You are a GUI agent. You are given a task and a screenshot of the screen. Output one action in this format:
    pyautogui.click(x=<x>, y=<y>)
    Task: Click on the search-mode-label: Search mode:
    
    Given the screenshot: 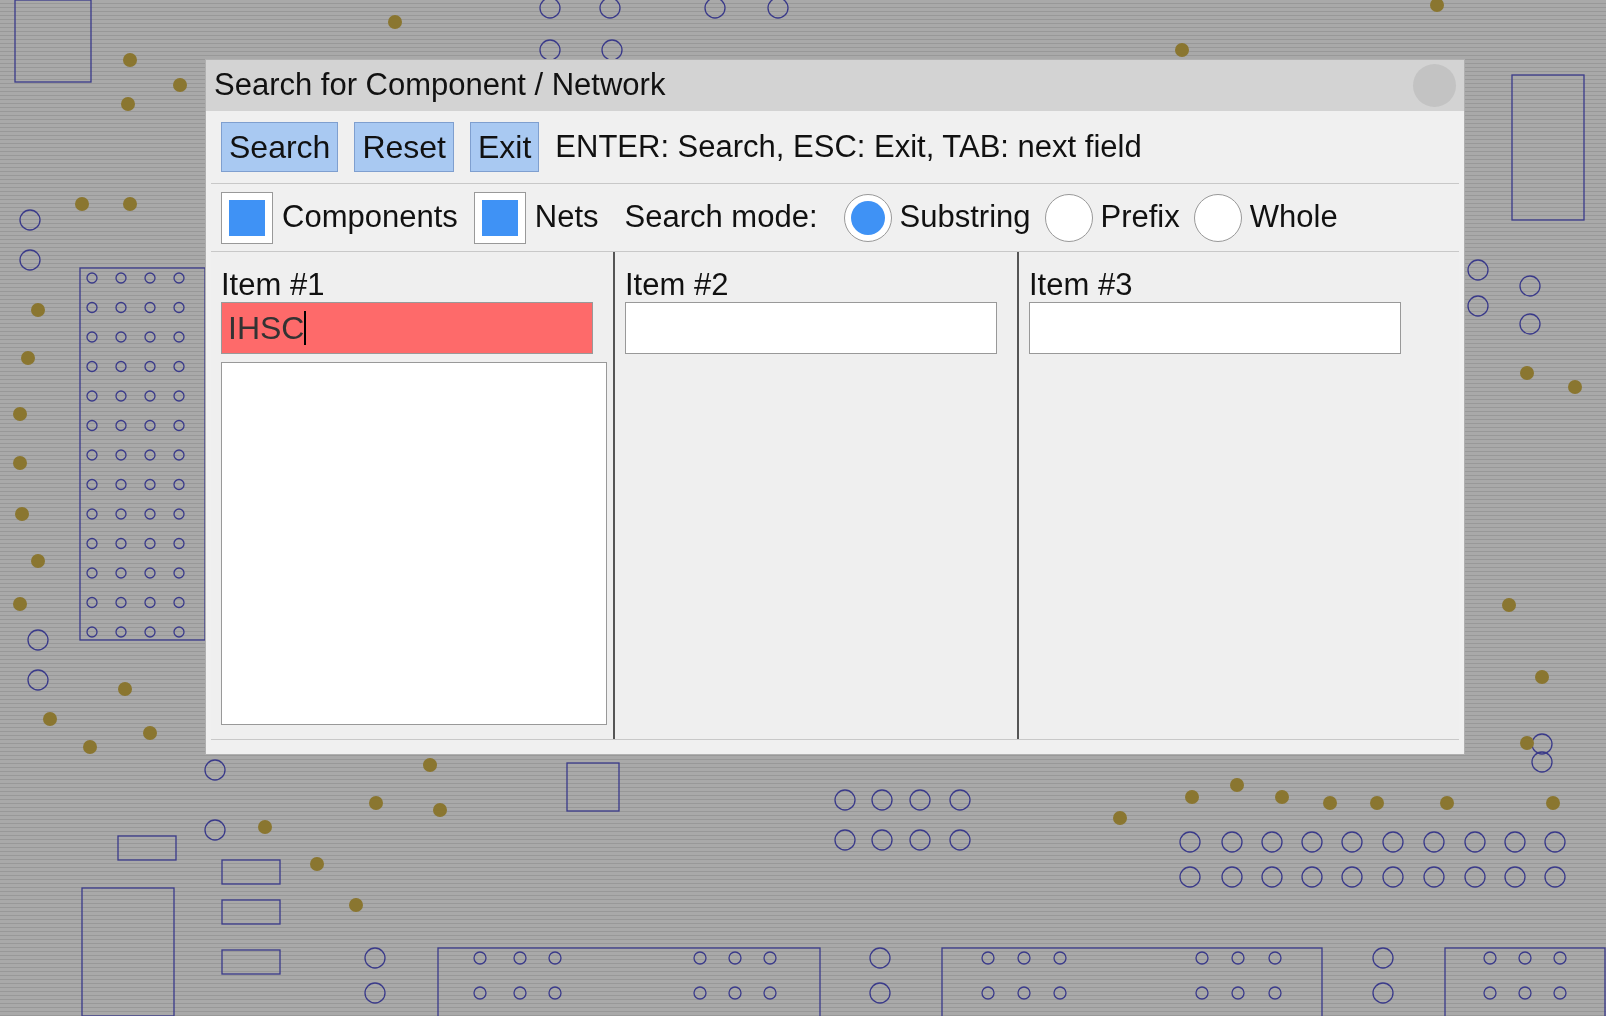 What is the action you would take?
    pyautogui.click(x=721, y=217)
    